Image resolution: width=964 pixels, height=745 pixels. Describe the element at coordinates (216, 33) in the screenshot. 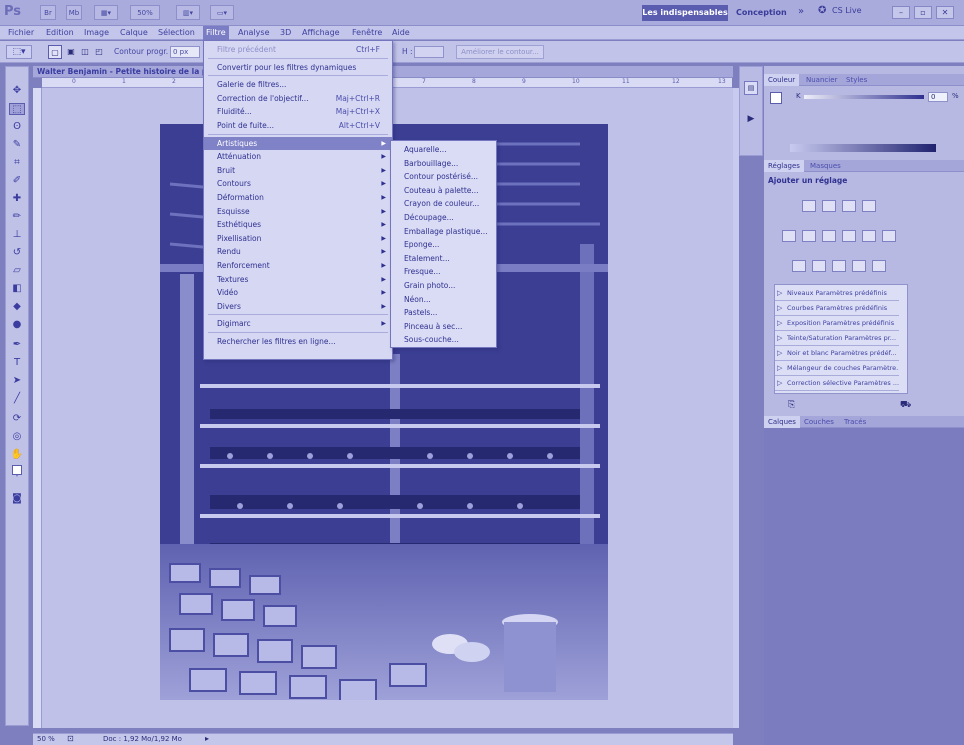

I see `menu-filtre: Filtre` at that location.